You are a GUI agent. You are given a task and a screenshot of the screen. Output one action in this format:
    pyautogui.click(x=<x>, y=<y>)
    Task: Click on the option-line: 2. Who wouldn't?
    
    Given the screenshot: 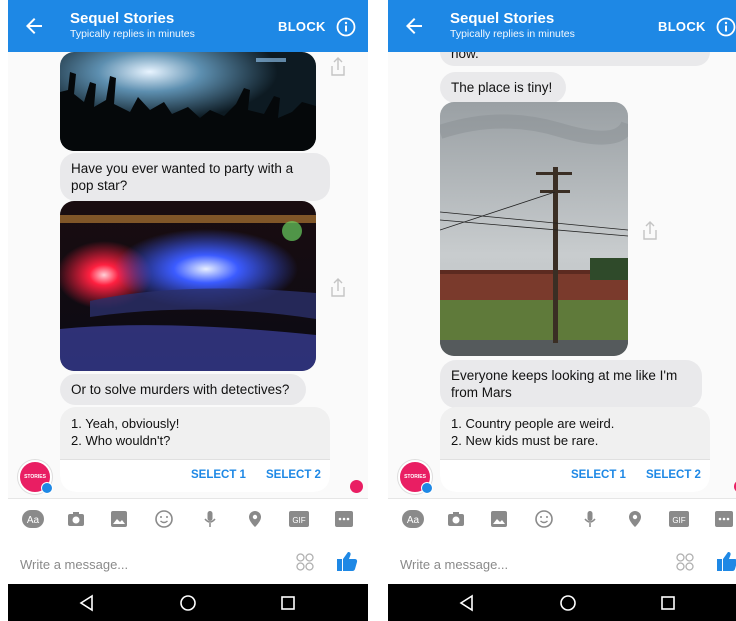 What is the action you would take?
    pyautogui.click(x=121, y=440)
    